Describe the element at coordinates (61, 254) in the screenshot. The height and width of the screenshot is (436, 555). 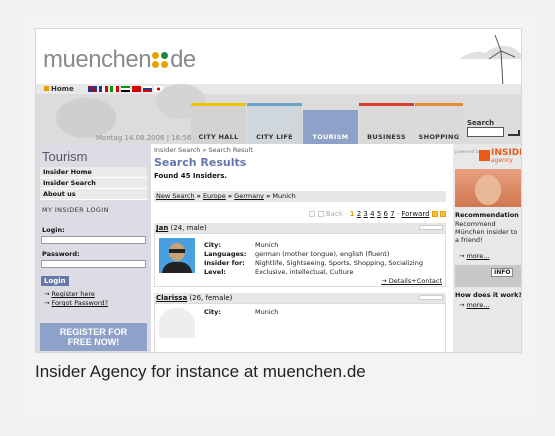
I see `password-label: Password:` at that location.